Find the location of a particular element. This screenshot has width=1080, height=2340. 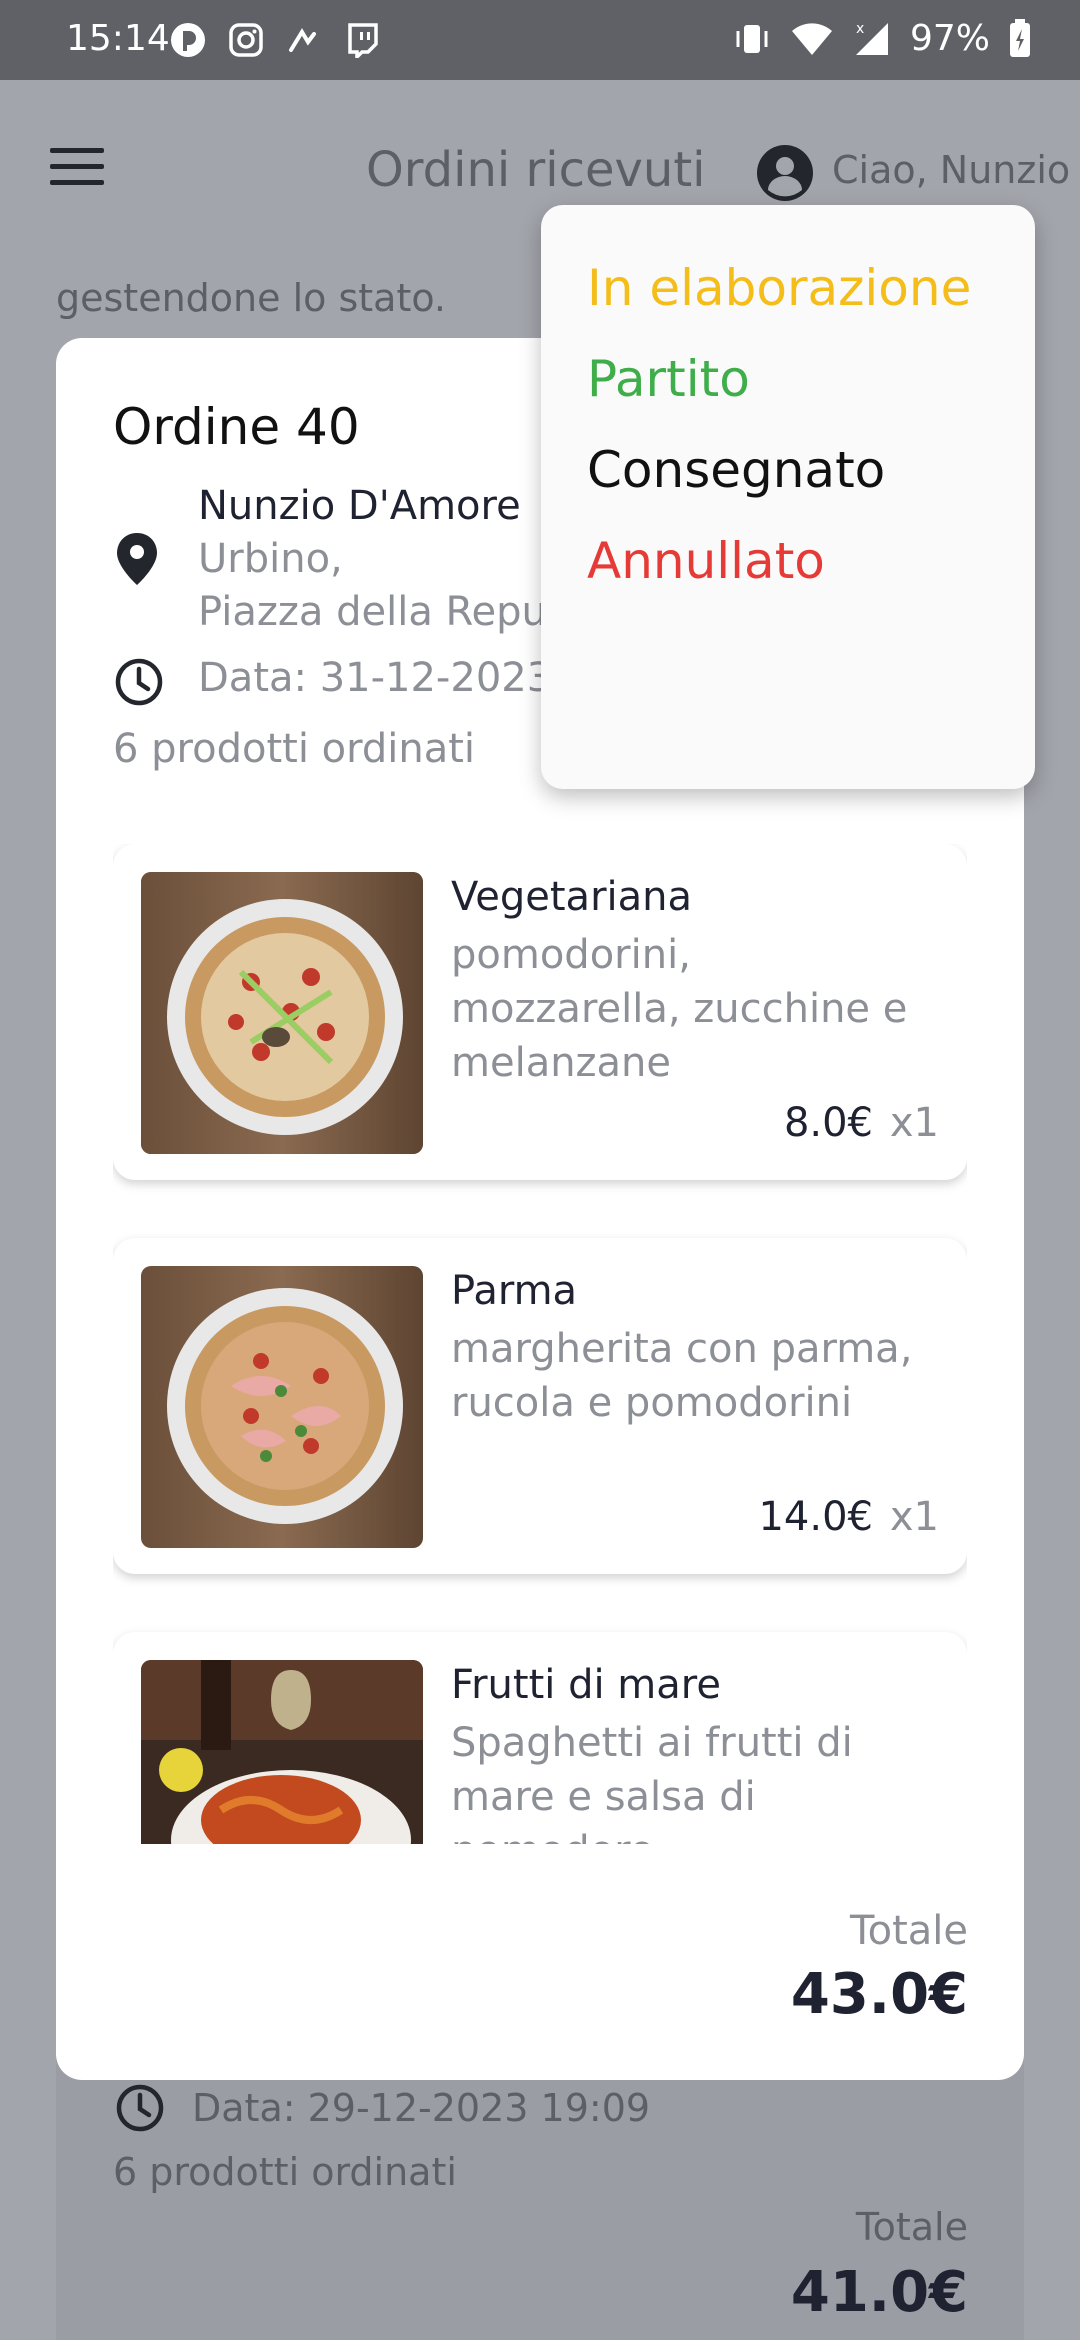

battery-icon is located at coordinates (1020, 37).